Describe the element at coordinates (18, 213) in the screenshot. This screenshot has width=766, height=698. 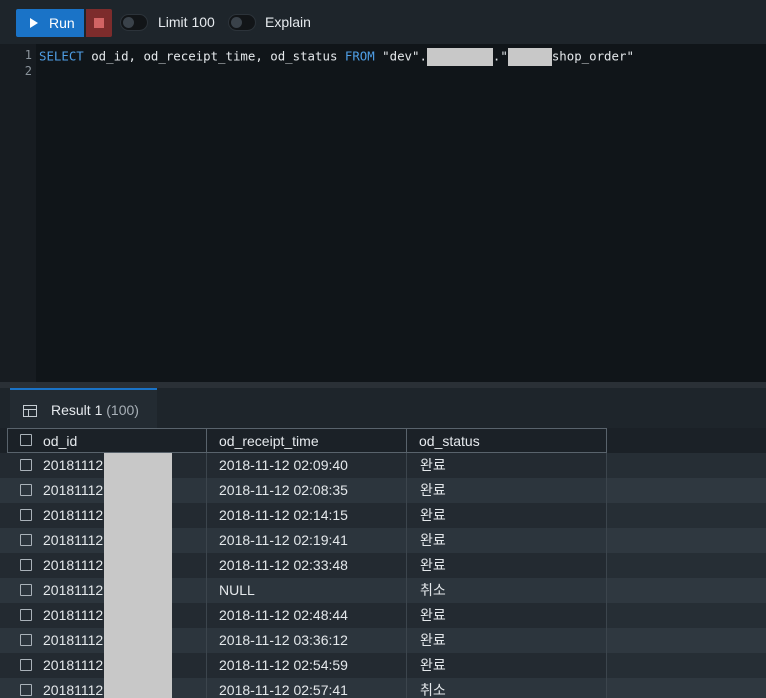
I see `line-gutter: 1 2` at that location.